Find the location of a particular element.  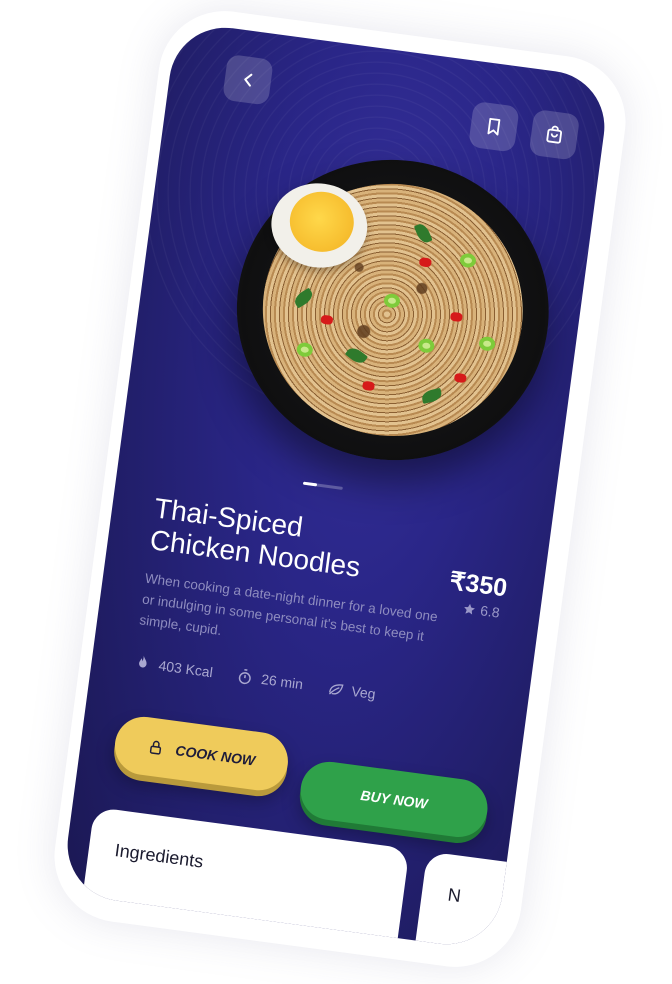

star-icon is located at coordinates (469, 609).